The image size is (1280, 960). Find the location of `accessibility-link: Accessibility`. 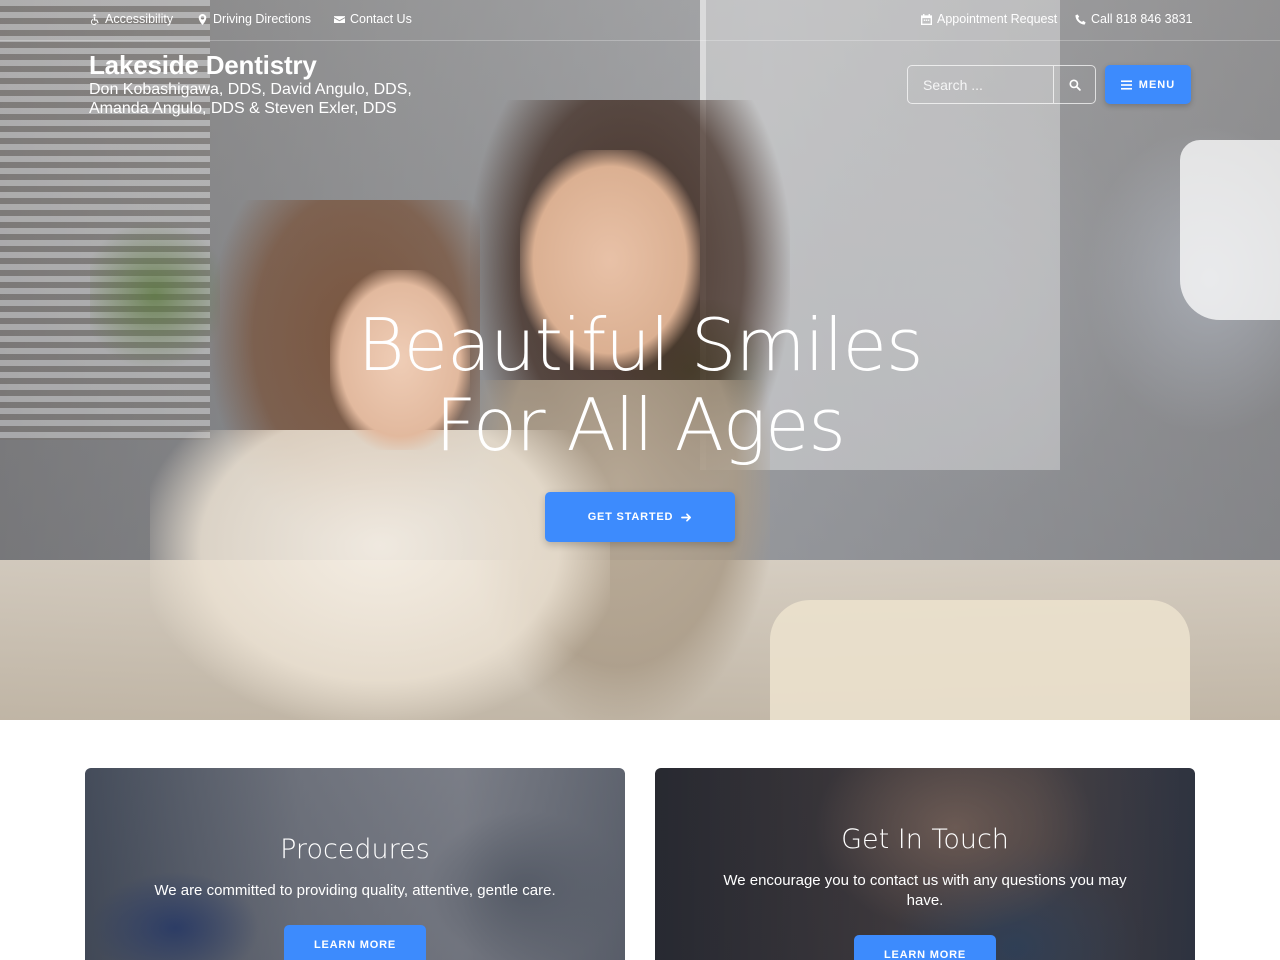

accessibility-link: Accessibility is located at coordinates (131, 19).